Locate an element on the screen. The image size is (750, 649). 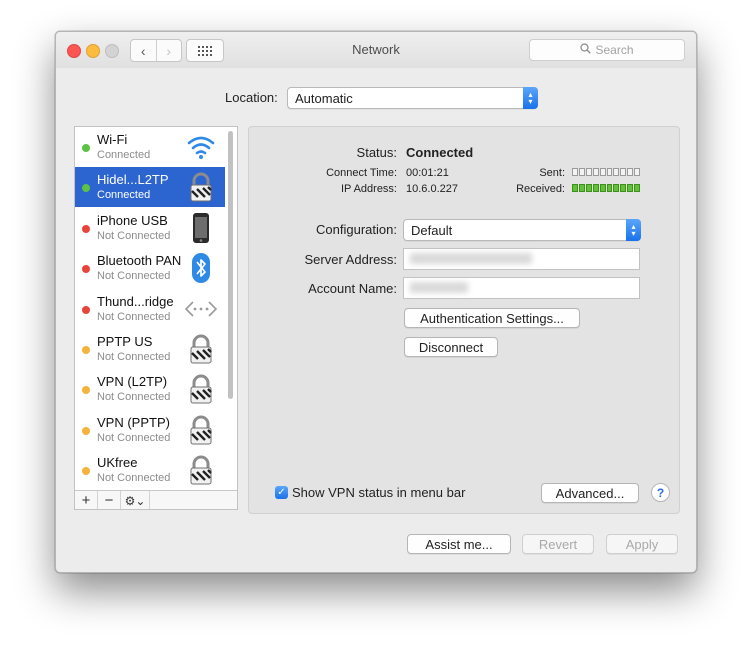
service-name: VPN (PPTP) is located at coordinates (133, 422).